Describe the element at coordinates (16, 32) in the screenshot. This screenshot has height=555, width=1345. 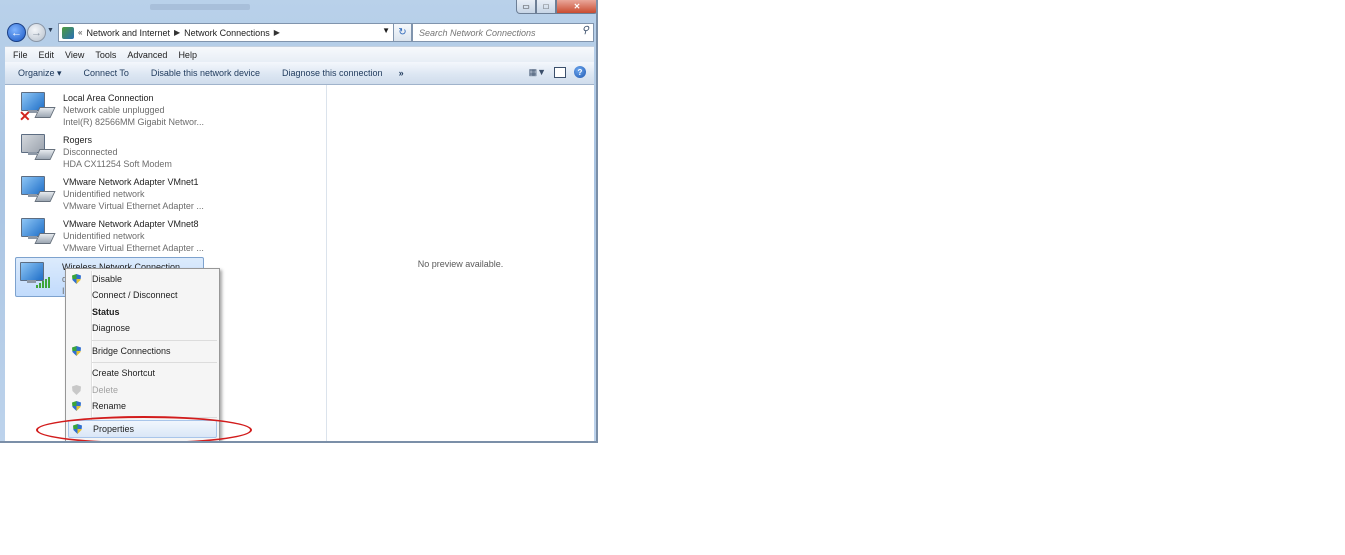
I see `back-arrow-icon: ←` at that location.